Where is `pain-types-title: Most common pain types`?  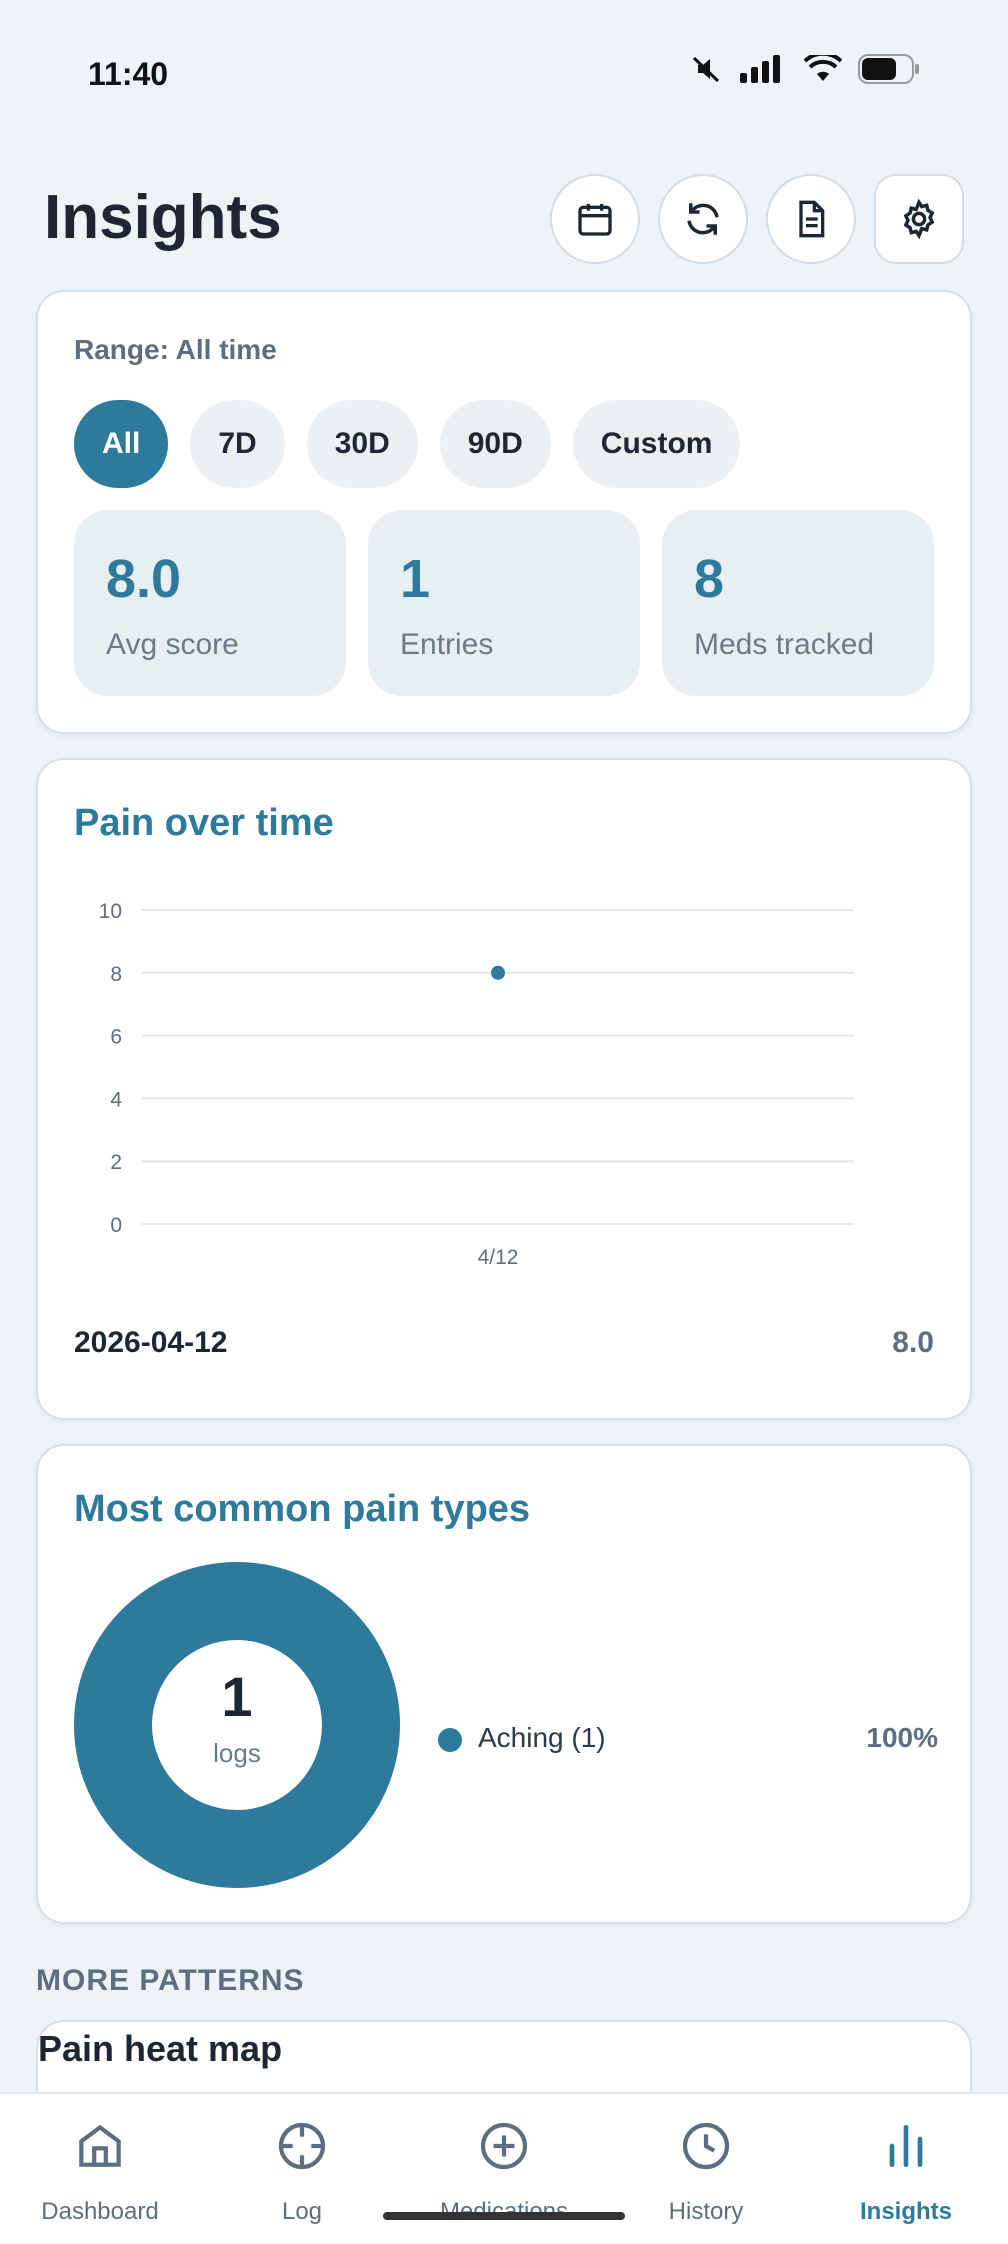
pain-types-title: Most common pain types is located at coordinates (302, 1509).